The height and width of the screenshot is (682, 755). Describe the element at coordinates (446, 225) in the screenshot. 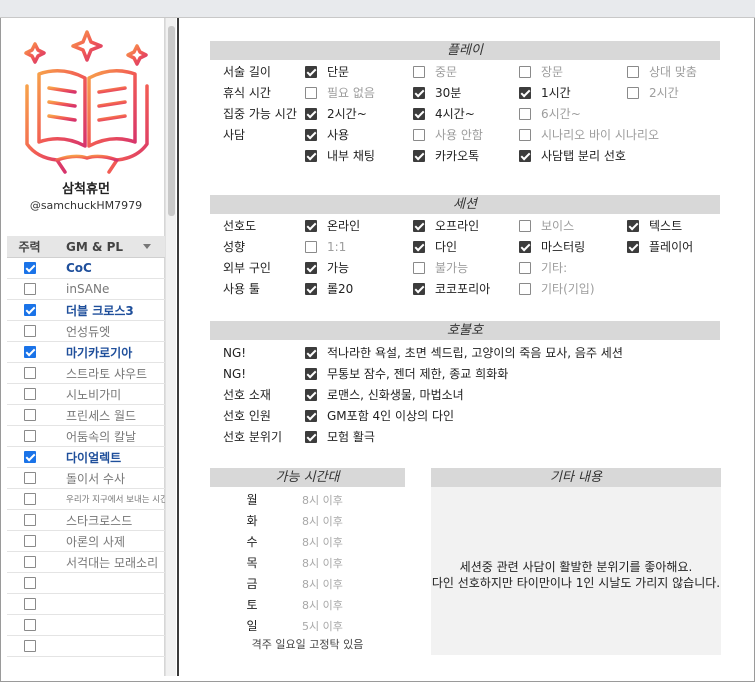

I see `session-option: 오프라인` at that location.